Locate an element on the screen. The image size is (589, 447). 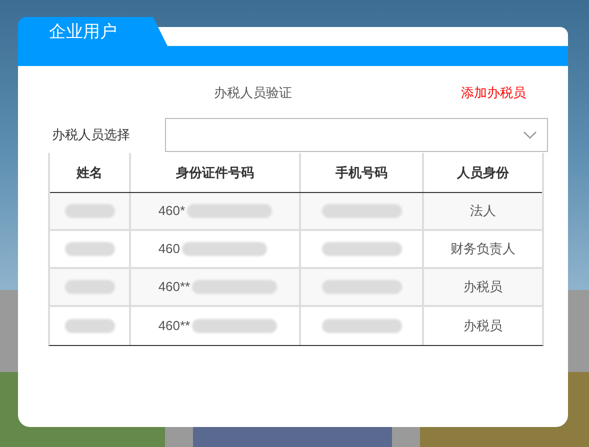
id-number-prefix: 460 is located at coordinates (169, 249).